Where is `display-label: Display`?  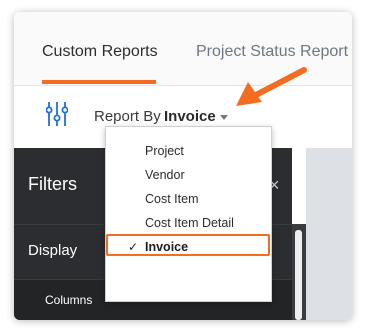 display-label: Display is located at coordinates (53, 250).